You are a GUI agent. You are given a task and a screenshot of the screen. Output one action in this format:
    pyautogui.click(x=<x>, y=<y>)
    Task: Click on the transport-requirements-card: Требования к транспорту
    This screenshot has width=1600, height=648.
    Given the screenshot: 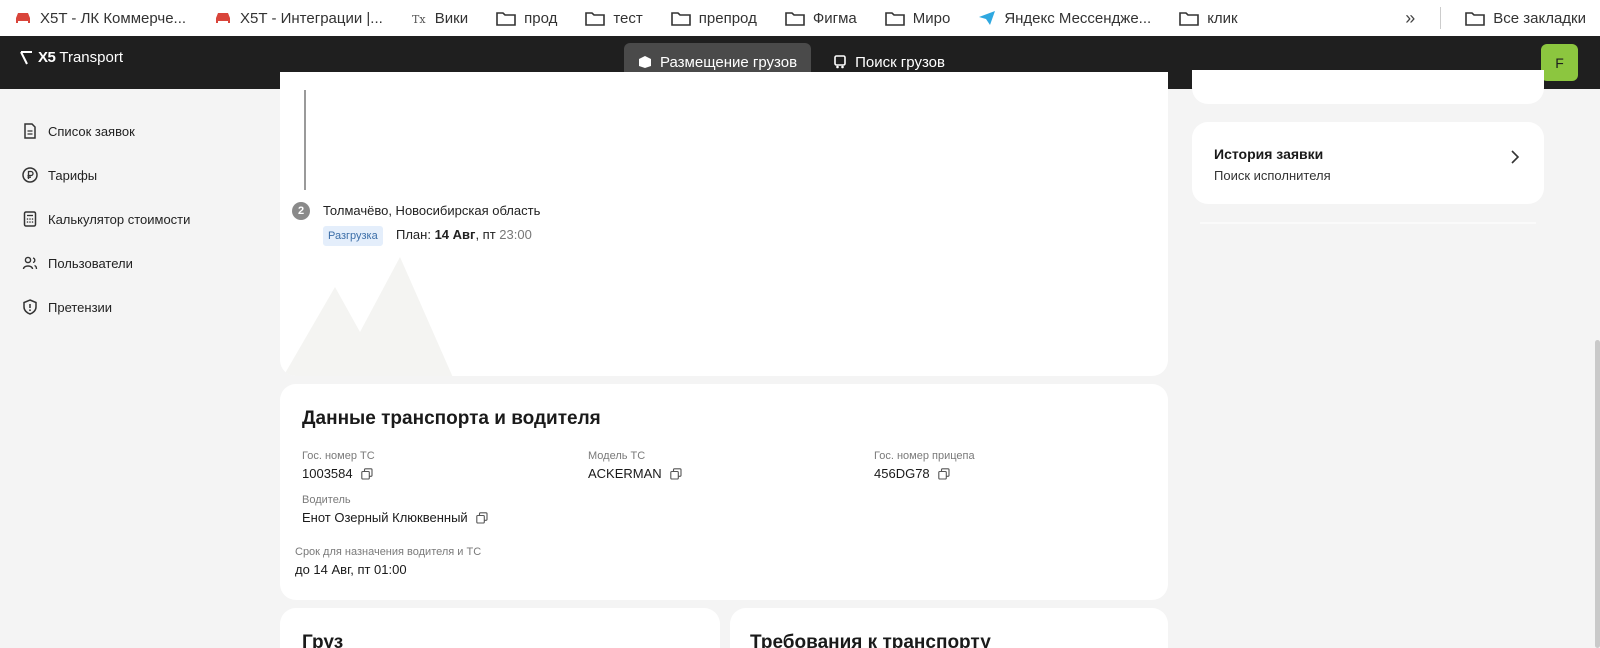 What is the action you would take?
    pyautogui.click(x=949, y=628)
    